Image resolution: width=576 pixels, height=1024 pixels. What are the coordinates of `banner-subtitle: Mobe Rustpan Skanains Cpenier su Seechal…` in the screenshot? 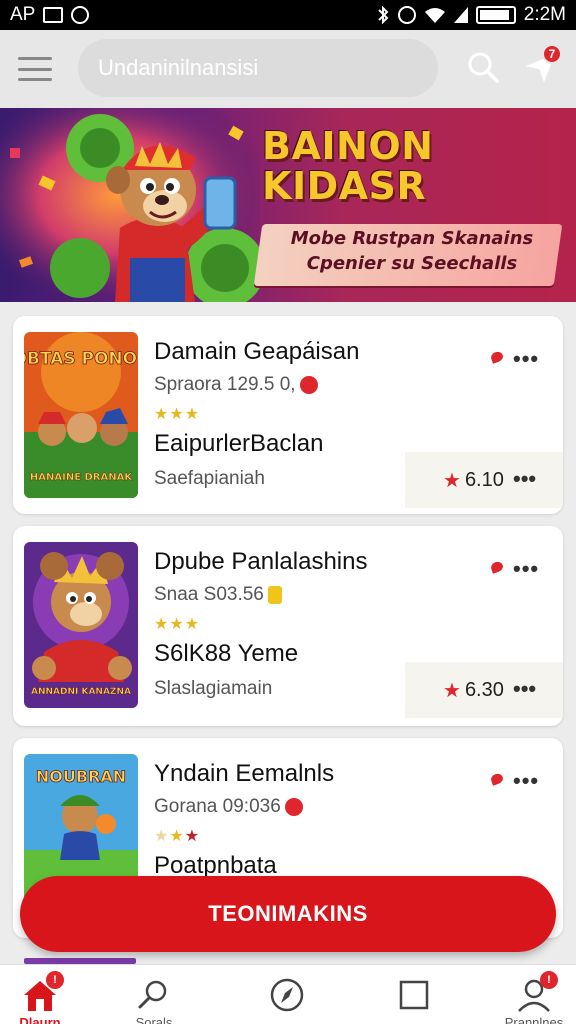 It's located at (412, 251).